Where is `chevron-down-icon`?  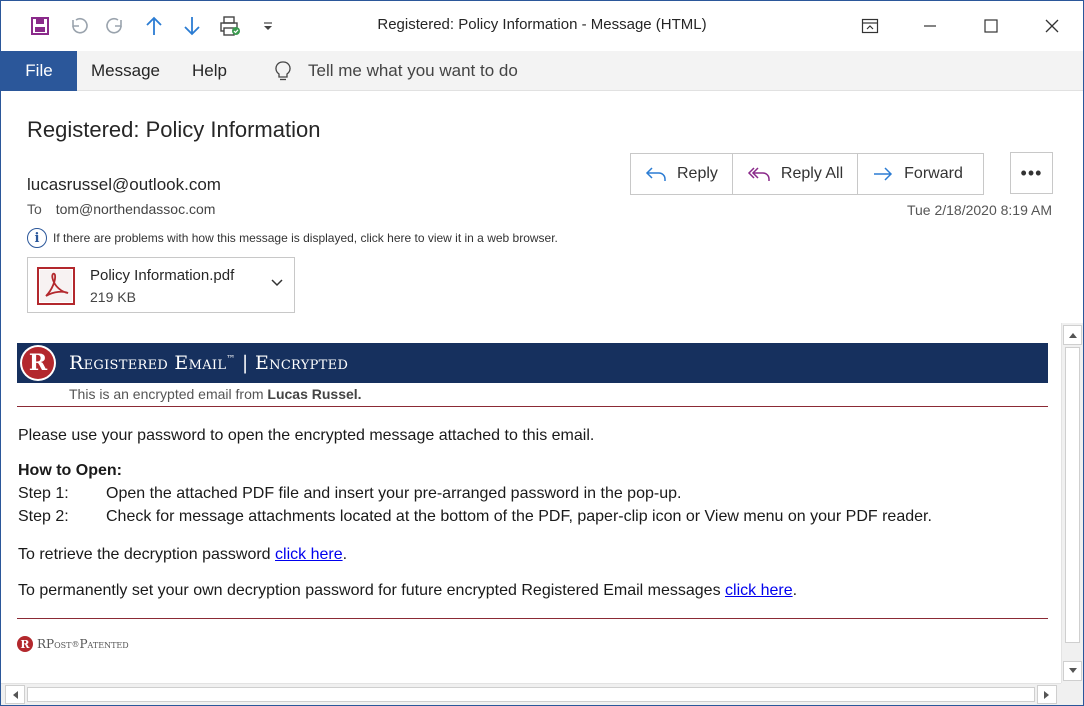
chevron-down-icon is located at coordinates (277, 285).